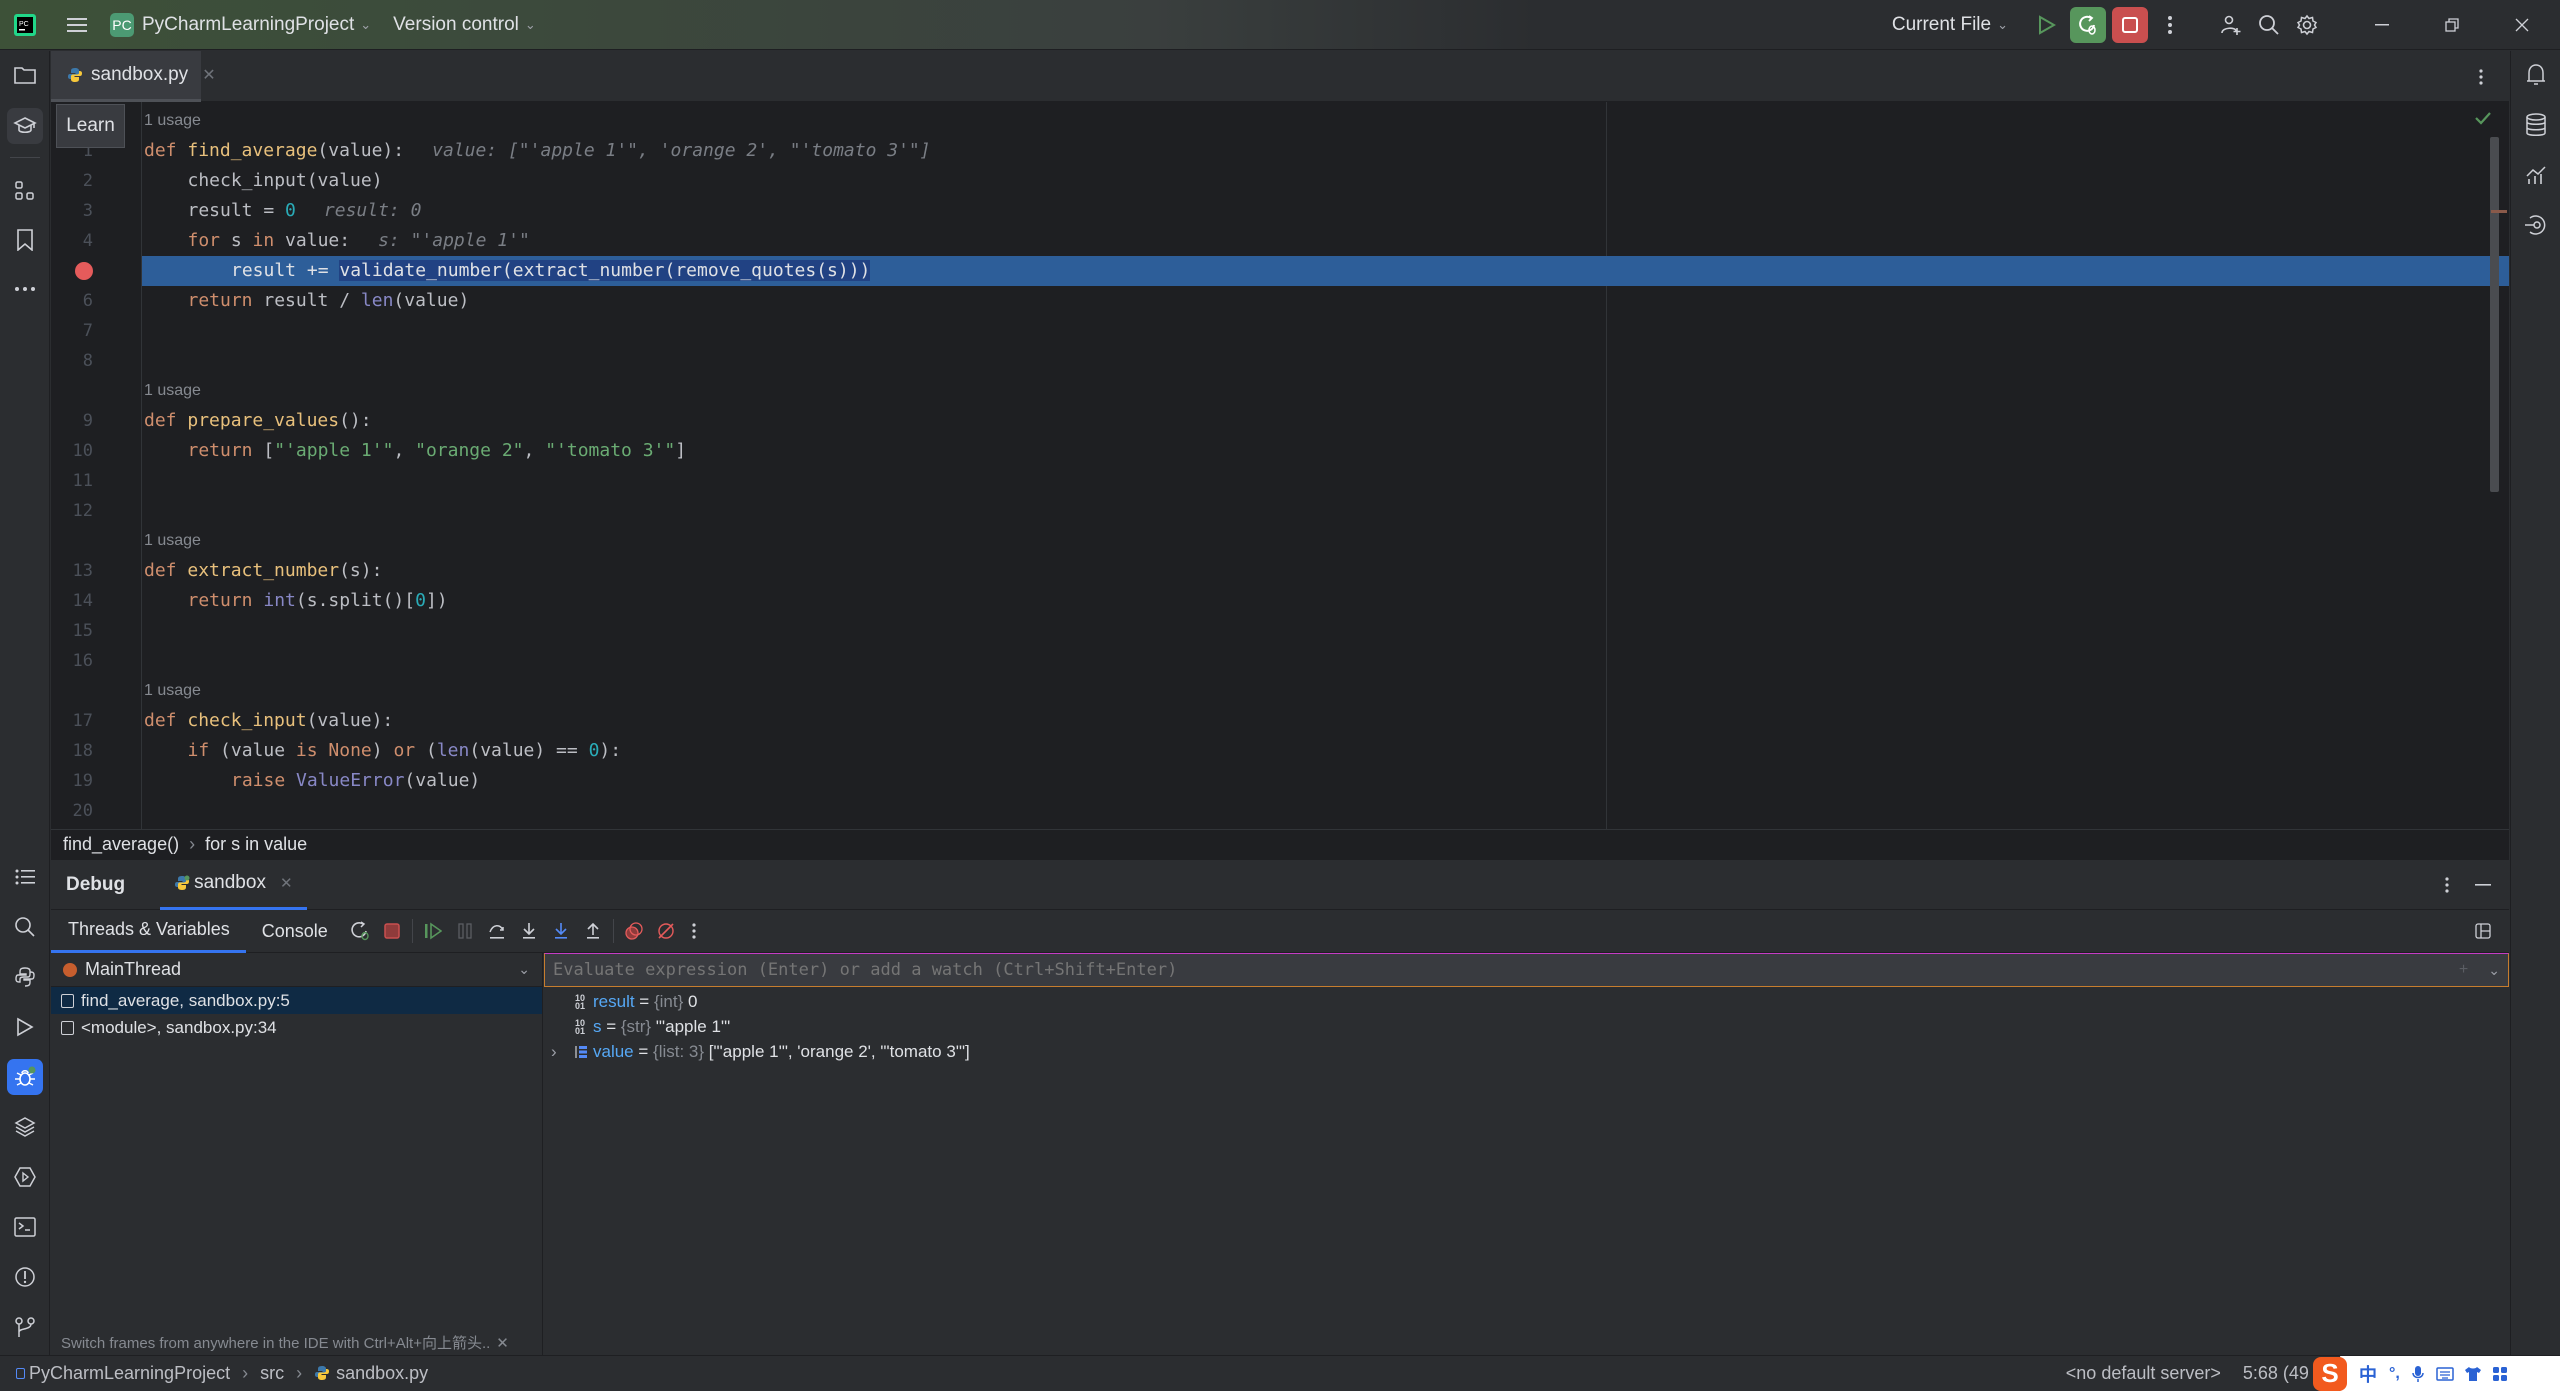 Image resolution: width=2560 pixels, height=1391 pixels. I want to click on settings-gear-icon, so click(2307, 25).